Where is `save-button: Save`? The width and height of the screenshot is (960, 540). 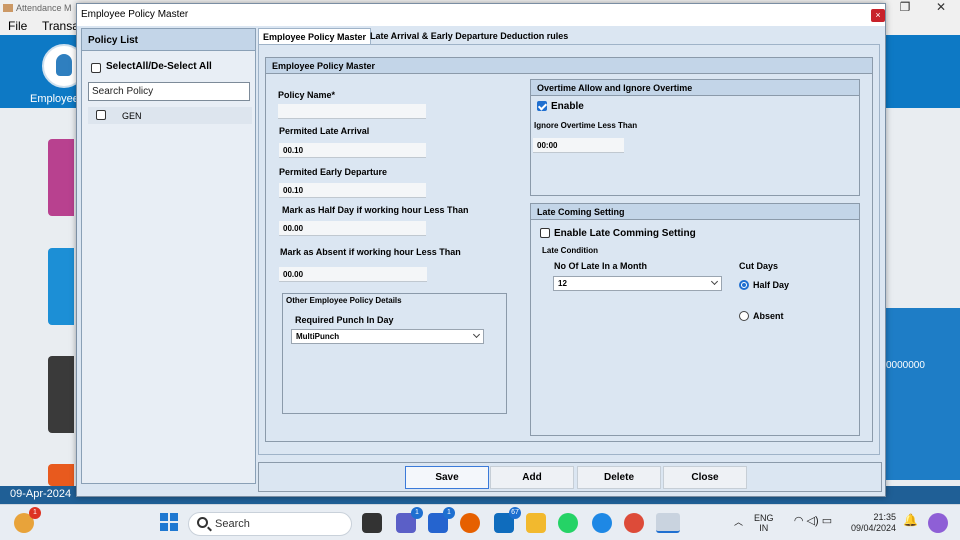
save-button: Save is located at coordinates (447, 477).